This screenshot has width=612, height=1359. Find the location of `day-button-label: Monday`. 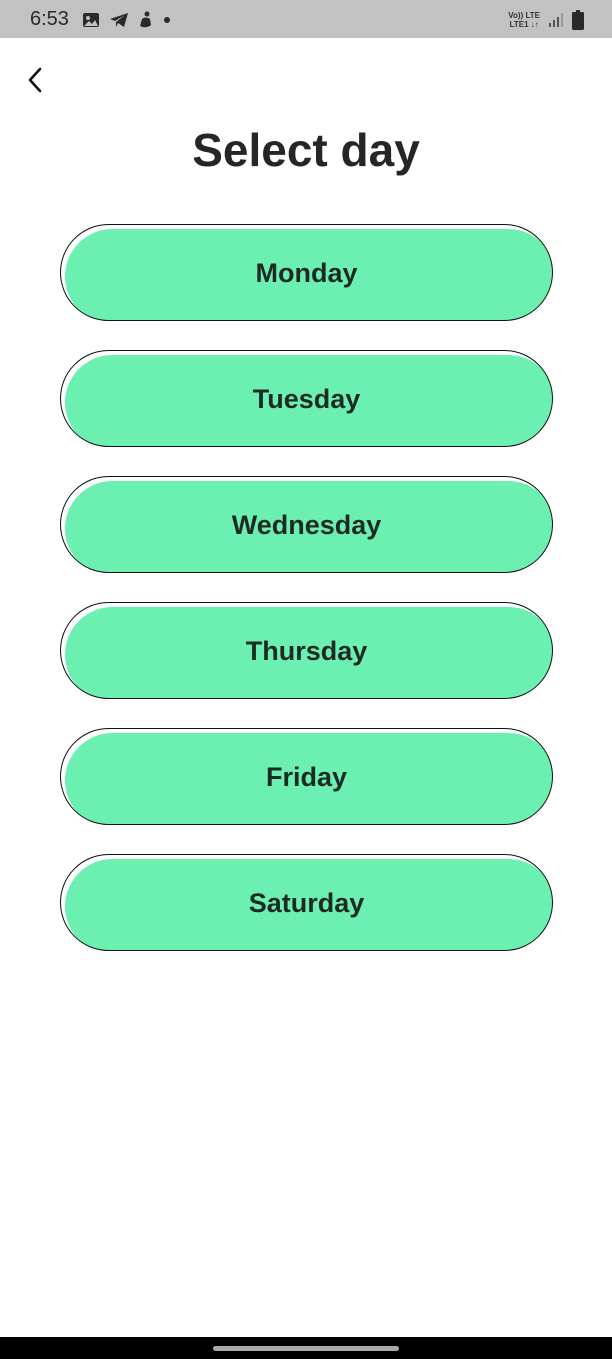

day-button-label: Monday is located at coordinates (306, 273).